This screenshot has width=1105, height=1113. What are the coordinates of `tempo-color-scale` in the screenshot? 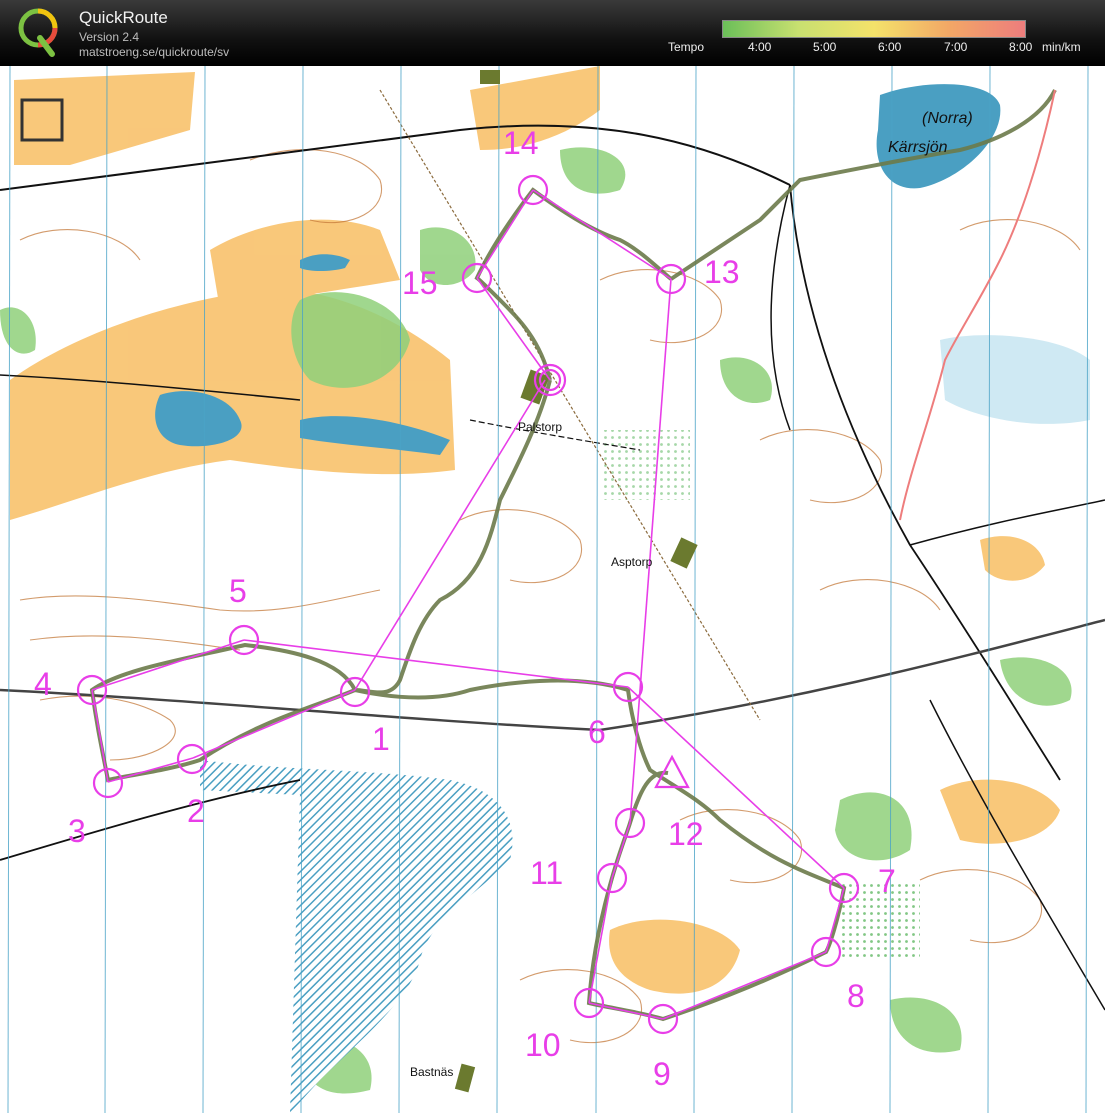 It's located at (874, 29).